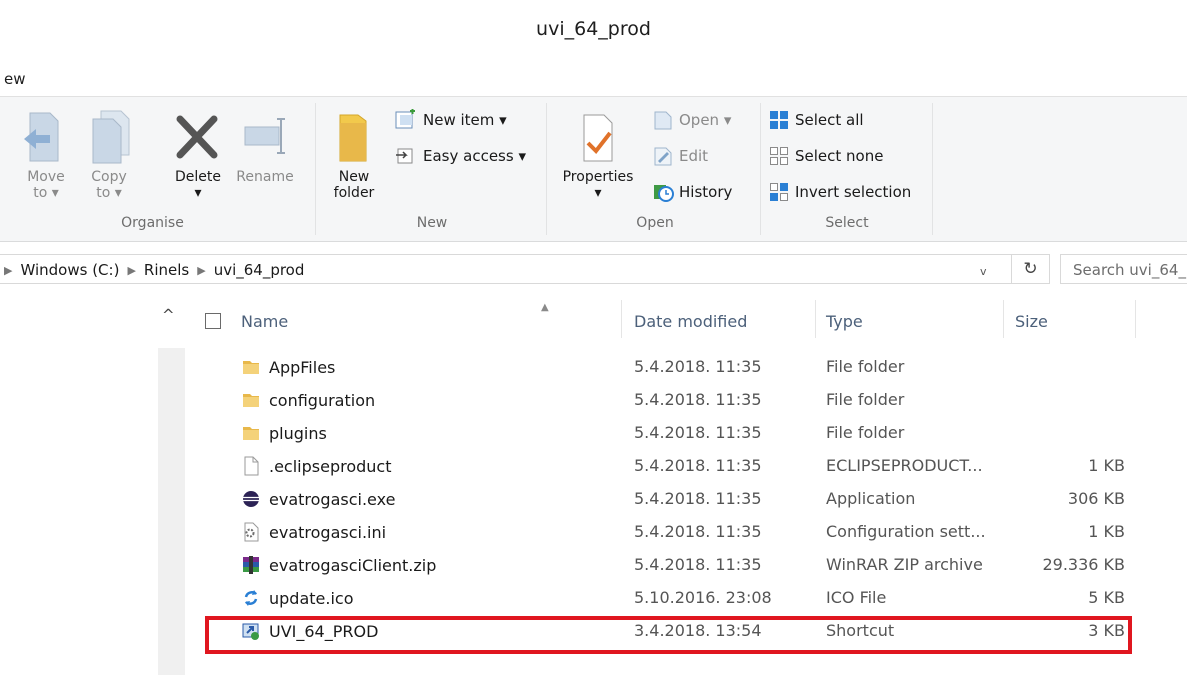  I want to click on open-icon, so click(663, 120).